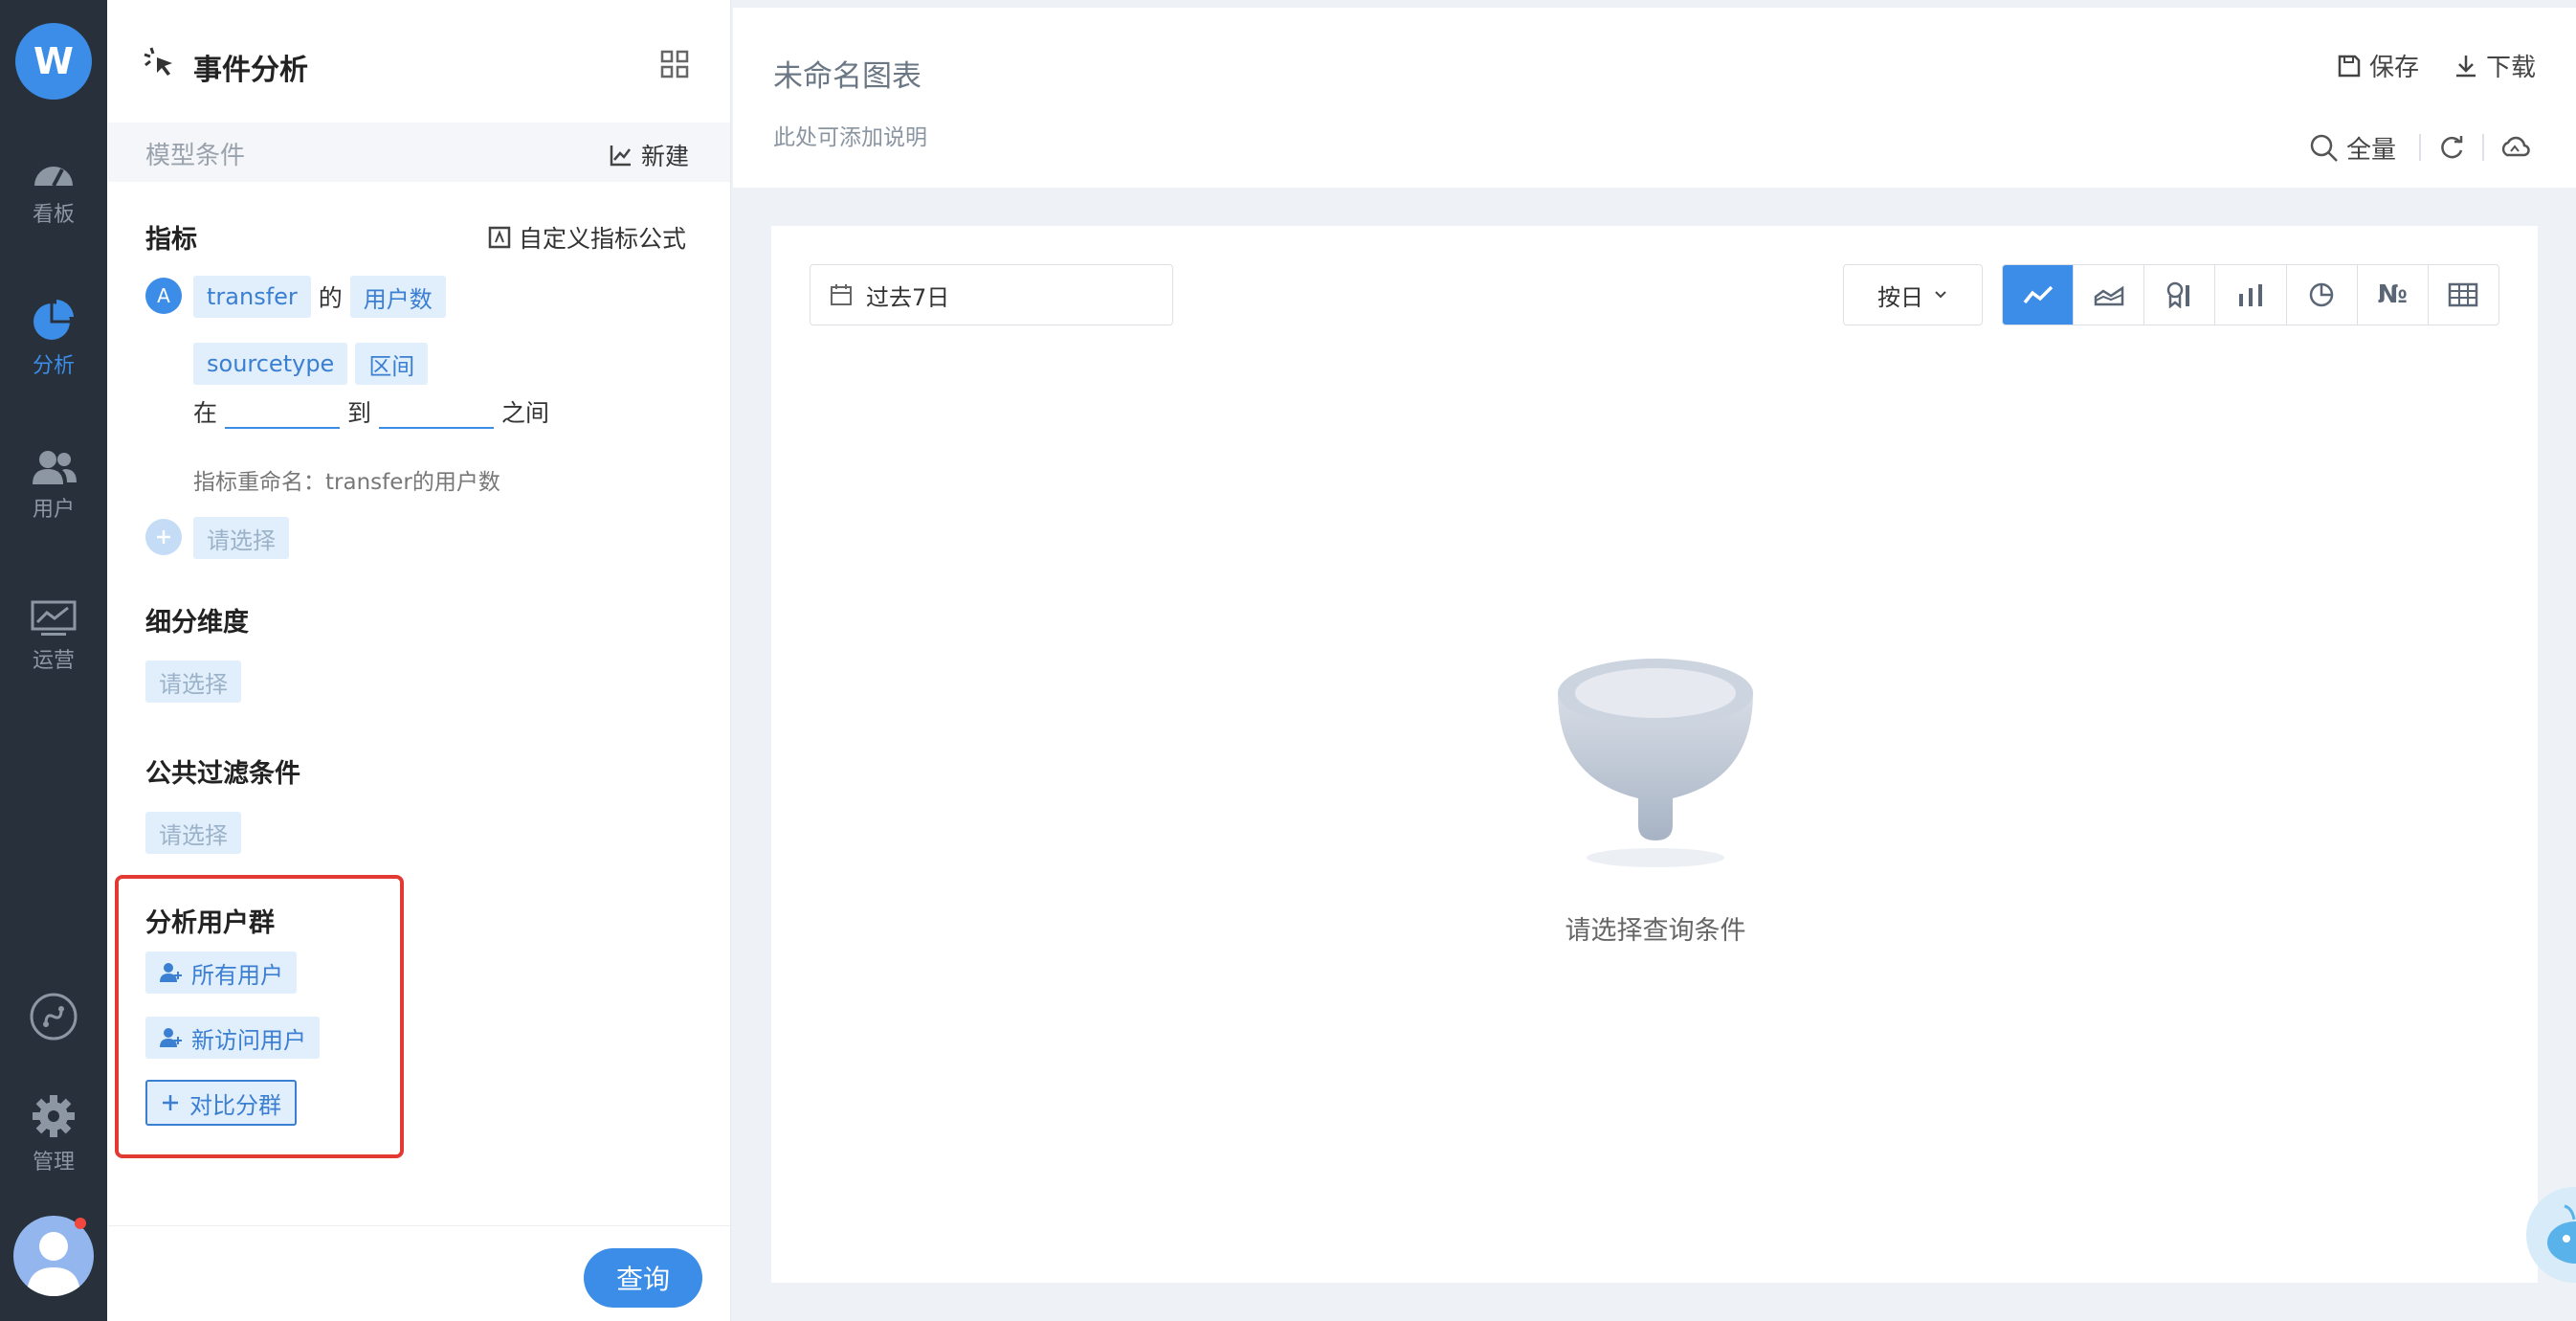 The width and height of the screenshot is (2576, 1321). I want to click on metric-filter-row: sourcetype 区间, so click(311, 364).